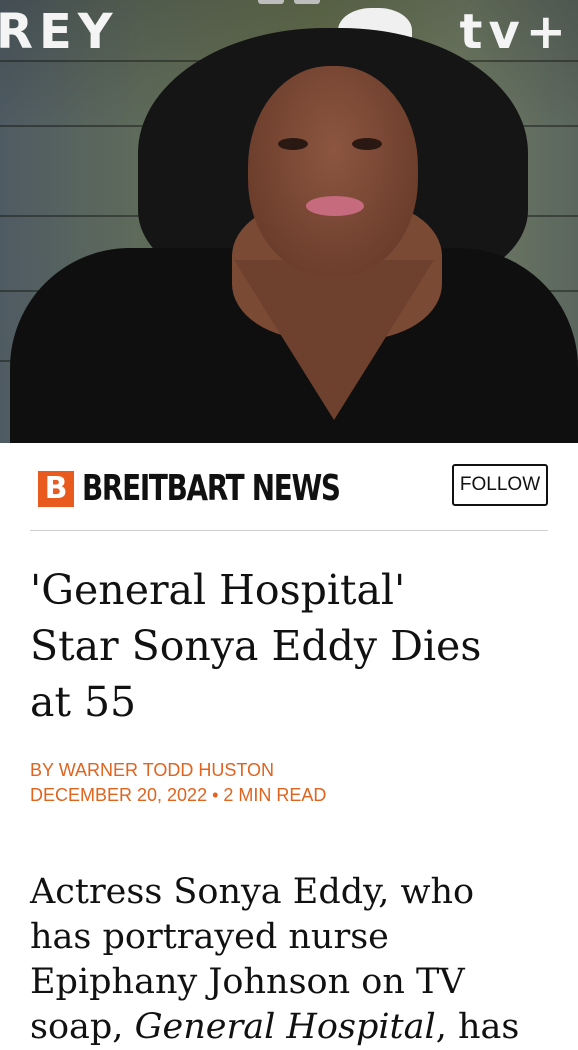  Describe the element at coordinates (293, 144) in the screenshot. I see `eye-left` at that location.